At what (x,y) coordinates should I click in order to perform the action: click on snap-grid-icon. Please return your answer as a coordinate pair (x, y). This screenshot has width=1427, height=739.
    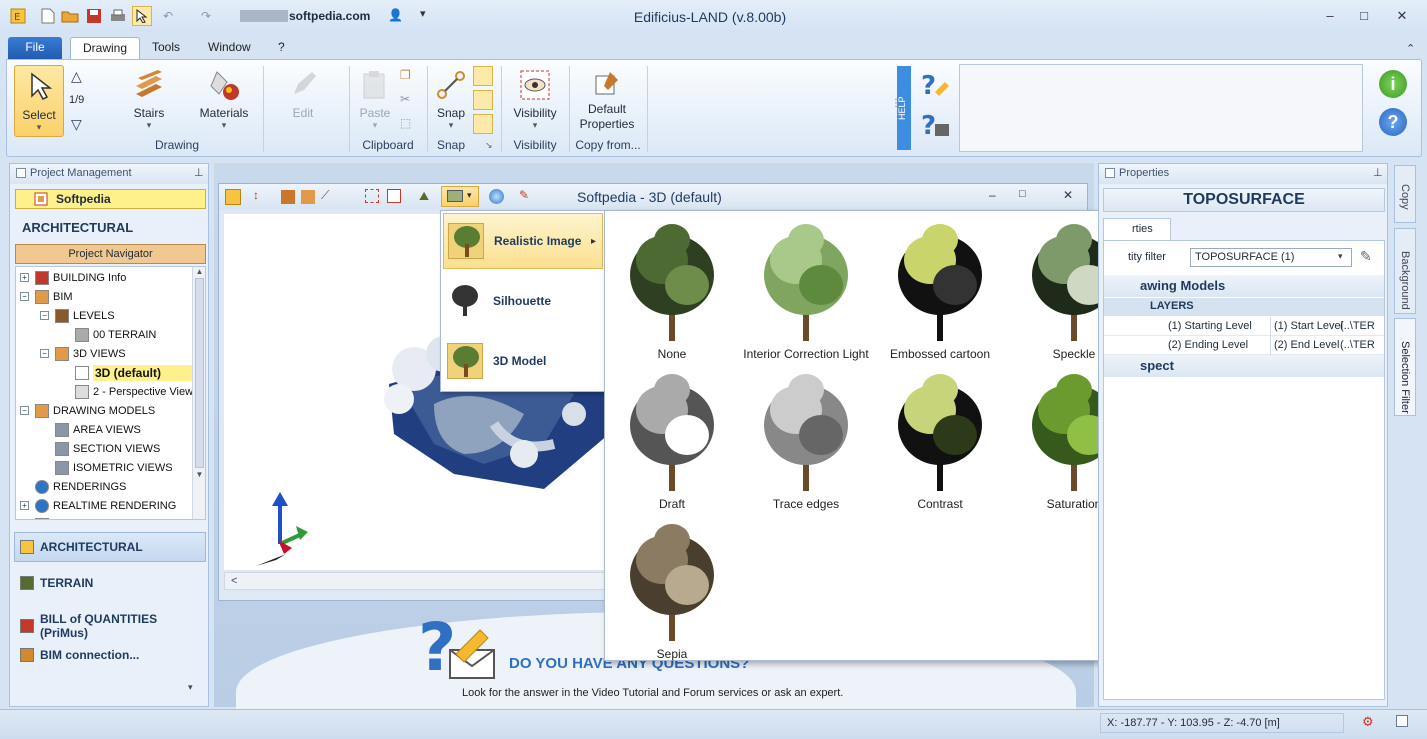
    Looking at the image, I should click on (483, 124).